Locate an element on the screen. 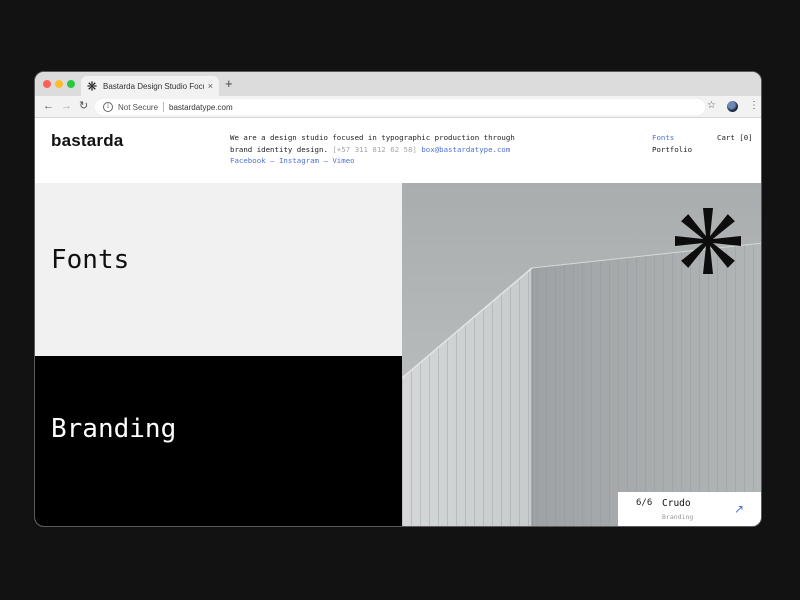  reload-icon: ↻ is located at coordinates (83, 106).